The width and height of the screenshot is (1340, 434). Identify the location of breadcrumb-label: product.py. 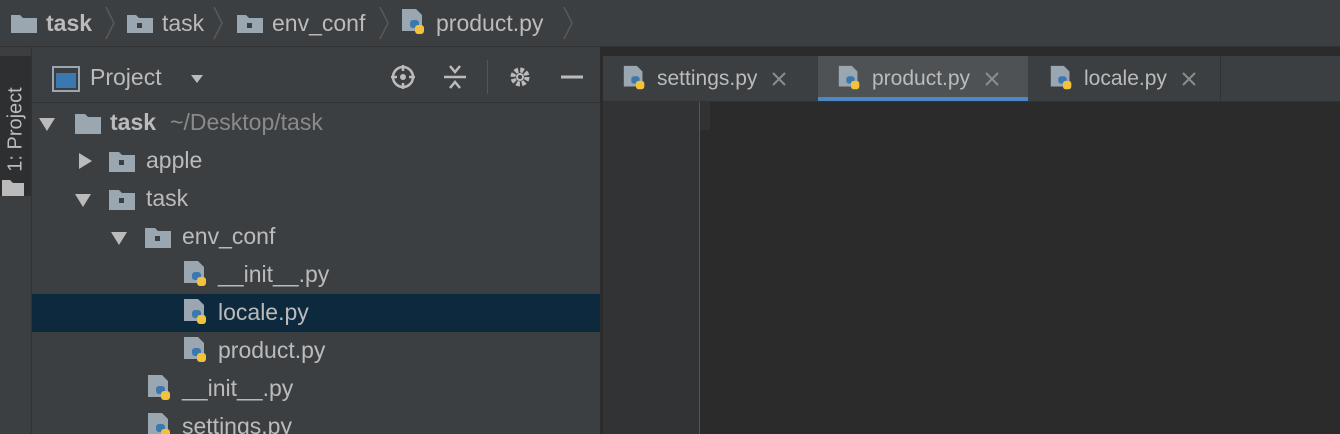
(490, 22).